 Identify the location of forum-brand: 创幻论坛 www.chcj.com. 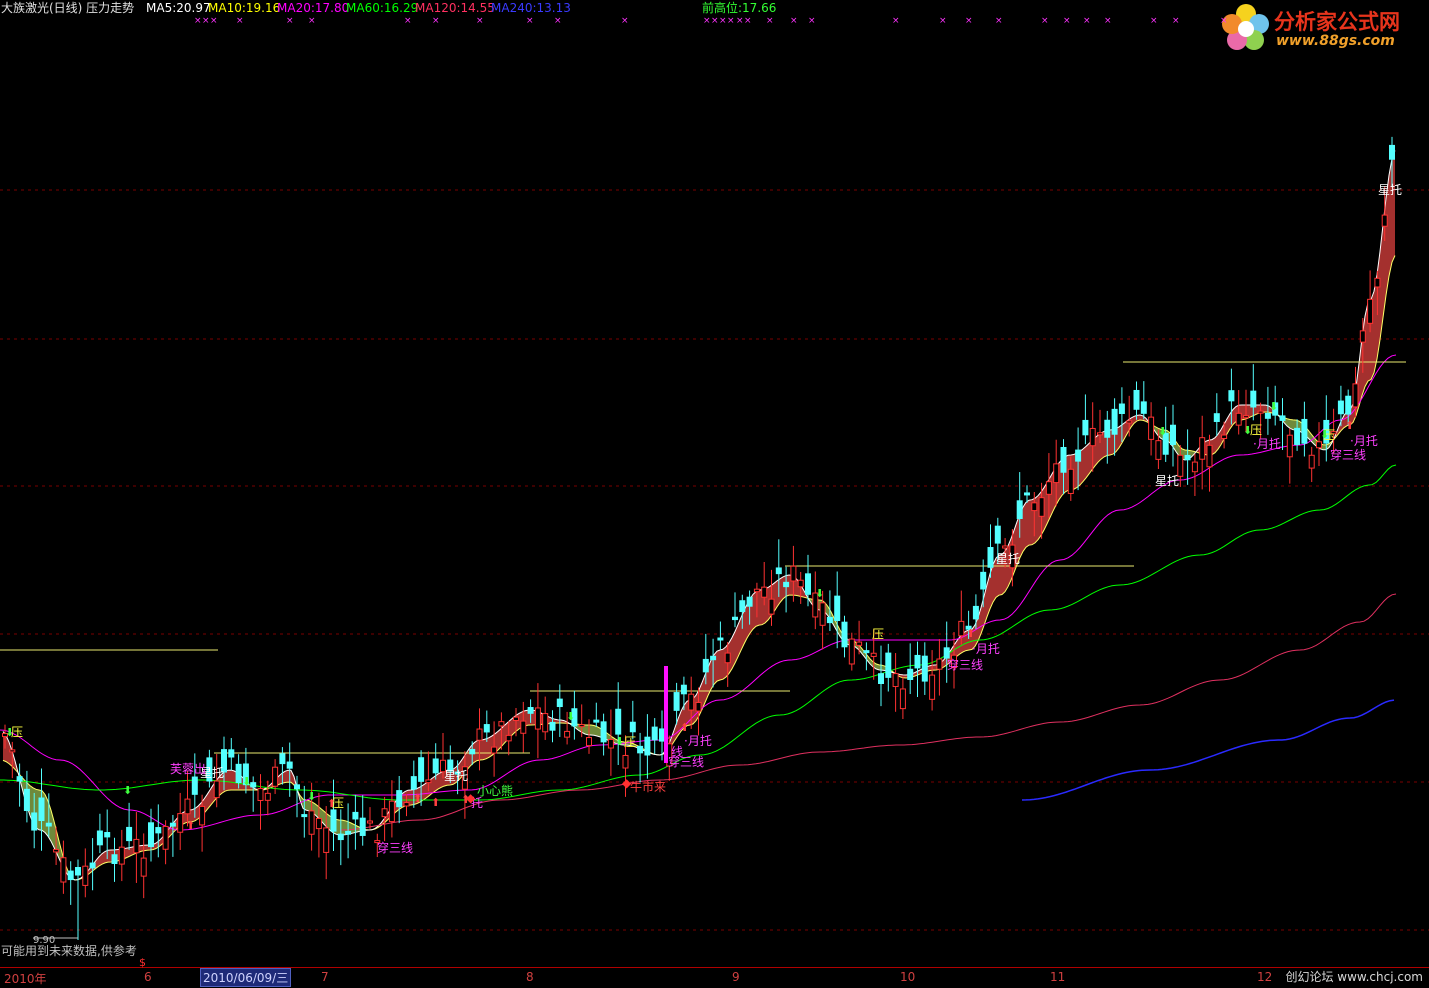
(1354, 976).